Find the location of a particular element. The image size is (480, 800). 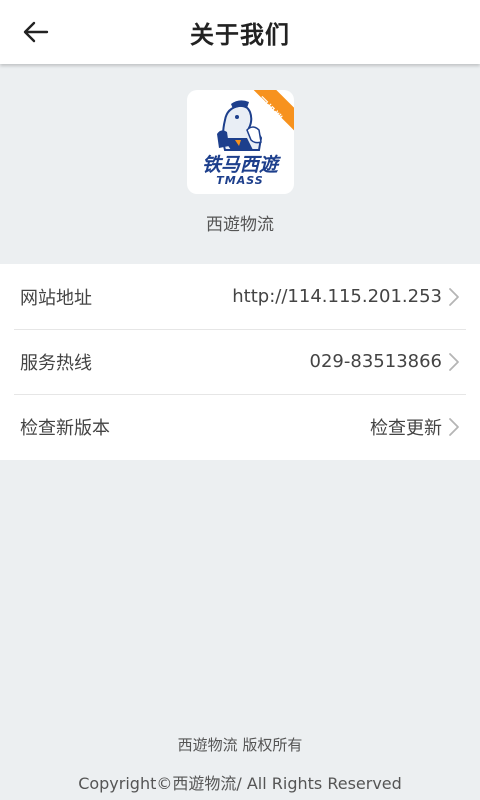

back-button is located at coordinates (36, 32).